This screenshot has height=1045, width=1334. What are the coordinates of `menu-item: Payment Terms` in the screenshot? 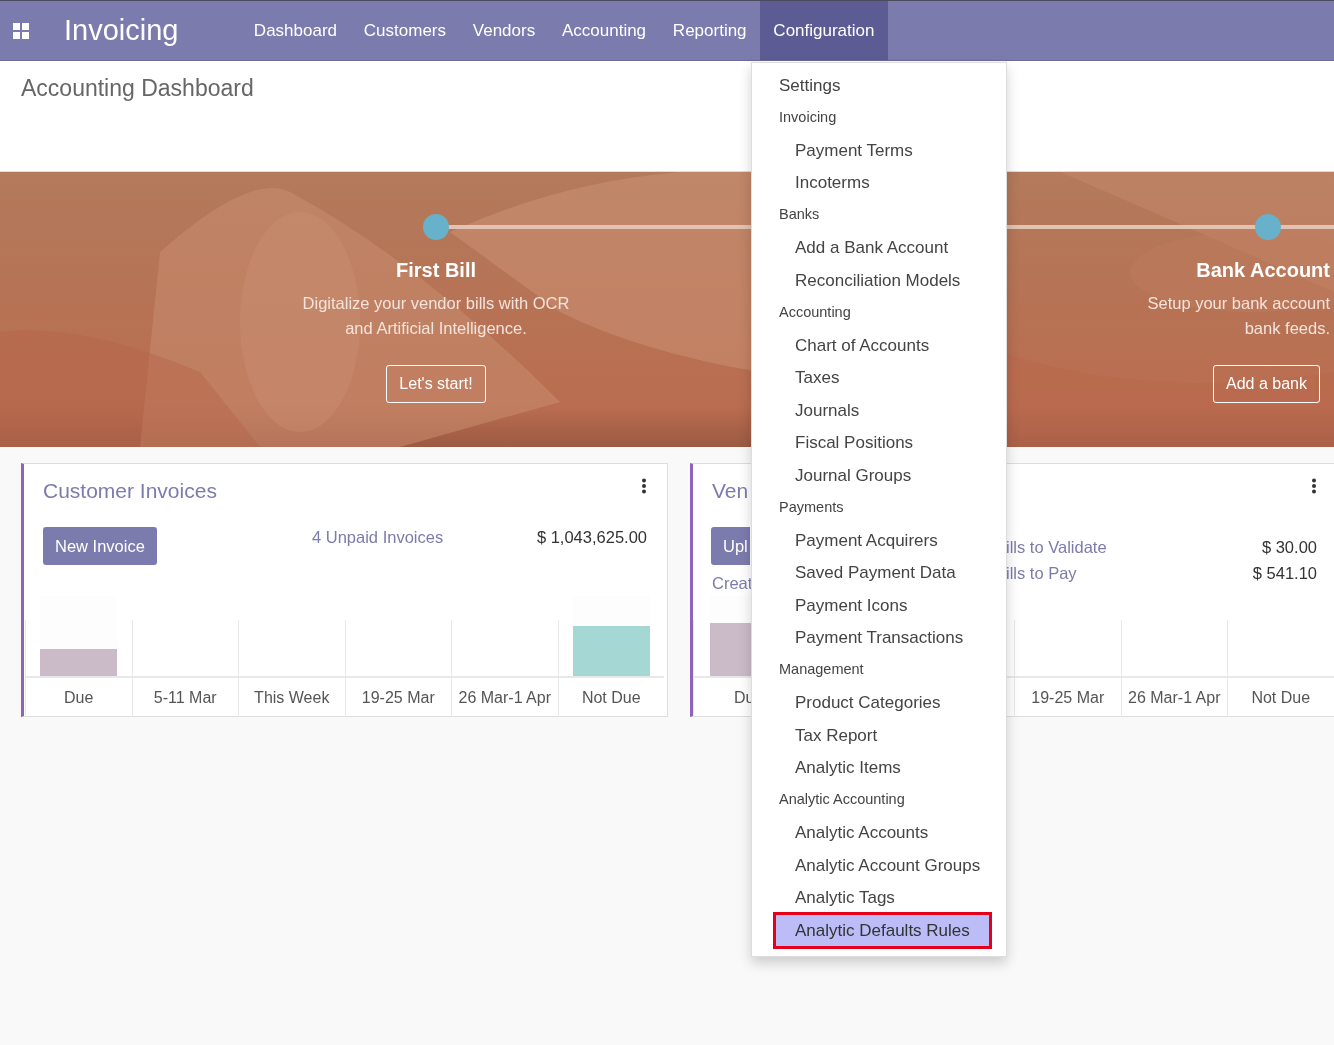 It's located at (879, 150).